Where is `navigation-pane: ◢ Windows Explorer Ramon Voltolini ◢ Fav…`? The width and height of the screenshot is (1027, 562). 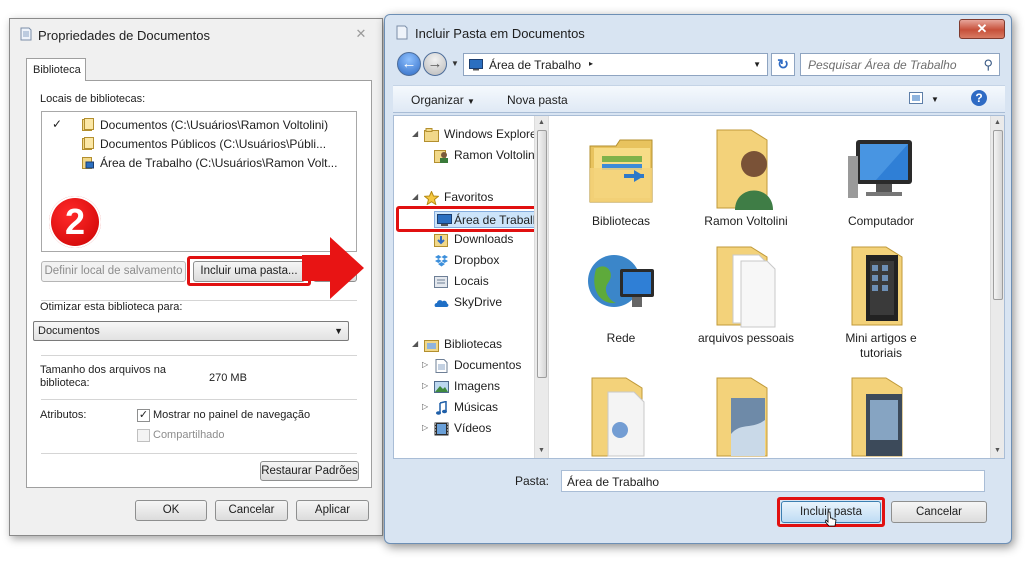 navigation-pane: ◢ Windows Explorer Ramon Voltolini ◢ Fav… is located at coordinates (471, 287).